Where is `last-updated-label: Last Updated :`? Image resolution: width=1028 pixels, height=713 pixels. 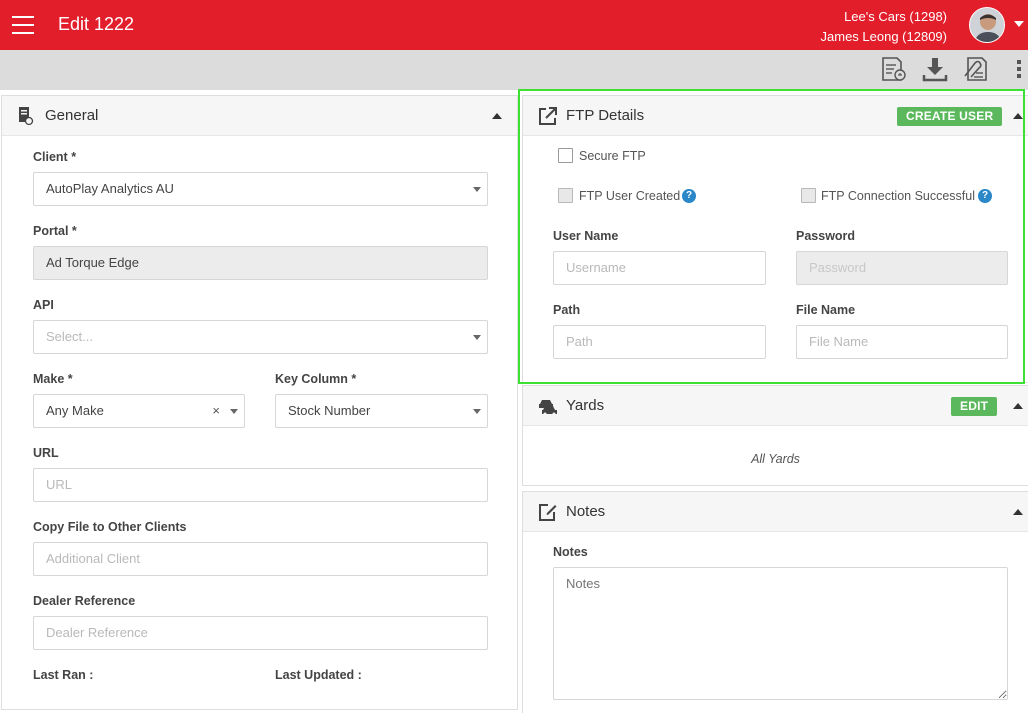 last-updated-label: Last Updated : is located at coordinates (318, 675).